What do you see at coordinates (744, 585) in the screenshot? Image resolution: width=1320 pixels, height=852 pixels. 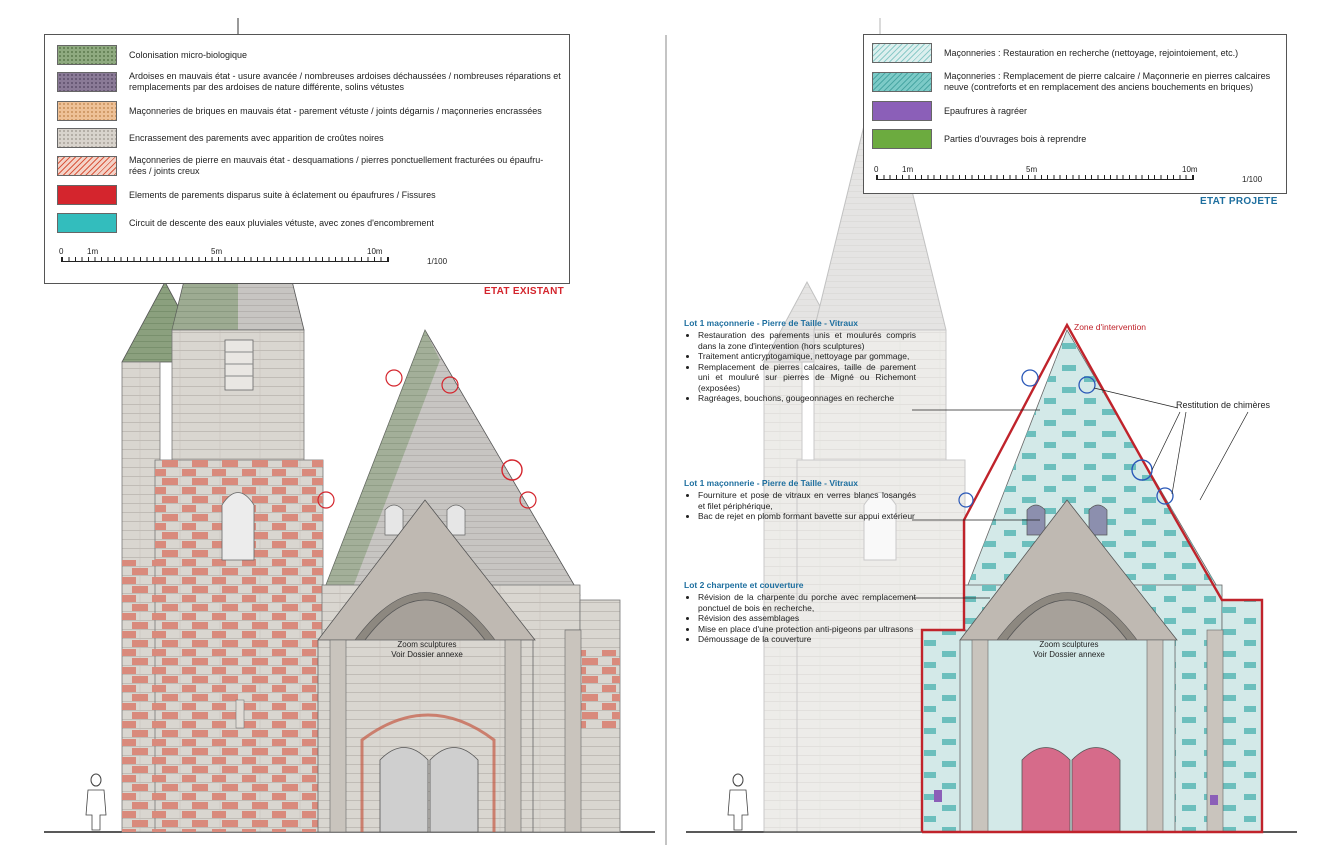 I see `lot-title: Lot 2 charpente et couverture` at bounding box center [744, 585].